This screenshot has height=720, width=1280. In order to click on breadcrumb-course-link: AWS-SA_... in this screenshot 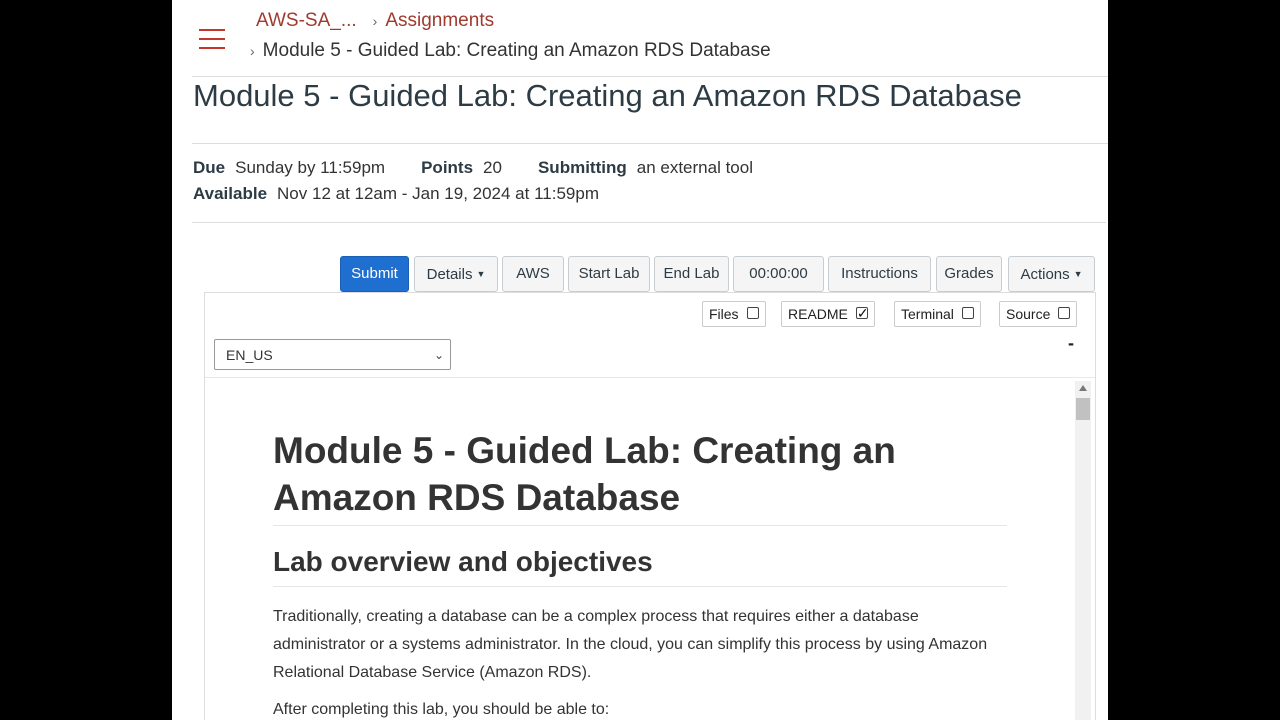, I will do `click(306, 20)`.